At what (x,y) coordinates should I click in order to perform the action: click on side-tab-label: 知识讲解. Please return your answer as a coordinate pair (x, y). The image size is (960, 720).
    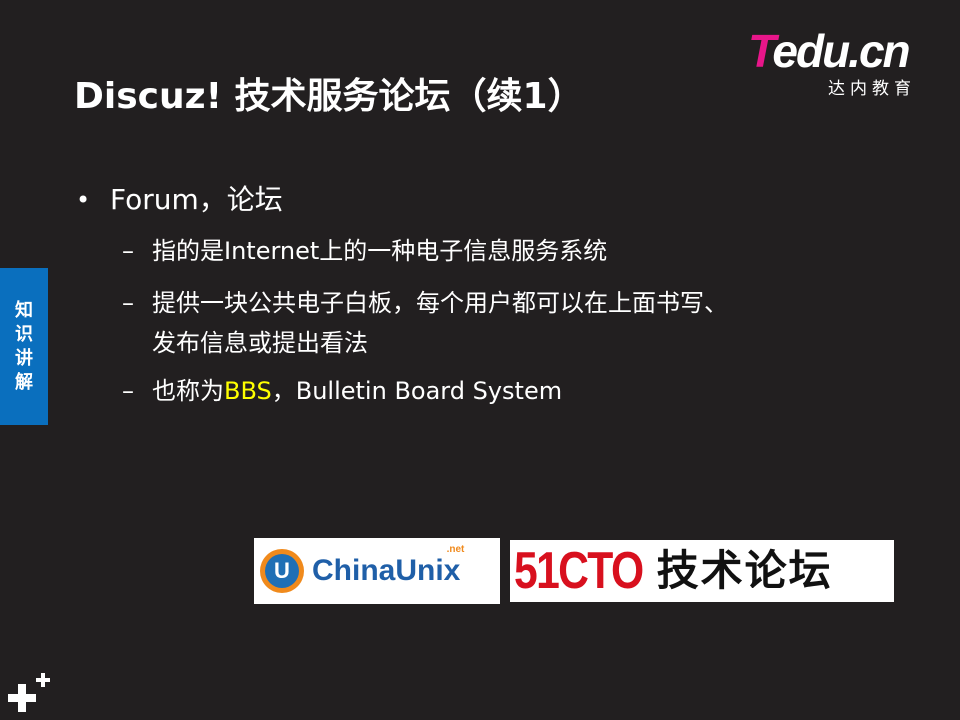
    Looking at the image, I should click on (24, 346).